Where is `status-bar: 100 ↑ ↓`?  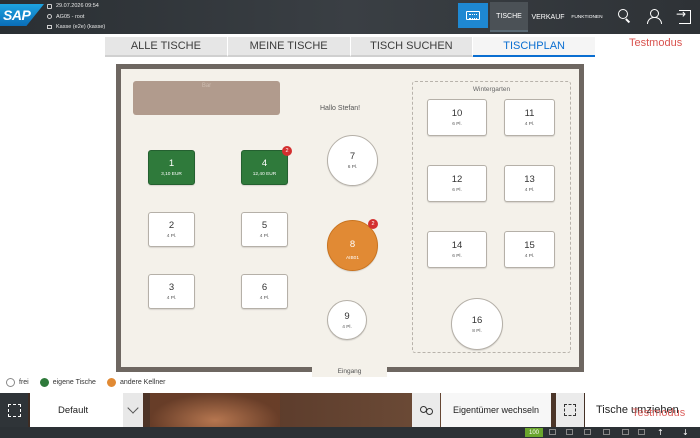
status-bar: 100 ↑ ↓ is located at coordinates (350, 432).